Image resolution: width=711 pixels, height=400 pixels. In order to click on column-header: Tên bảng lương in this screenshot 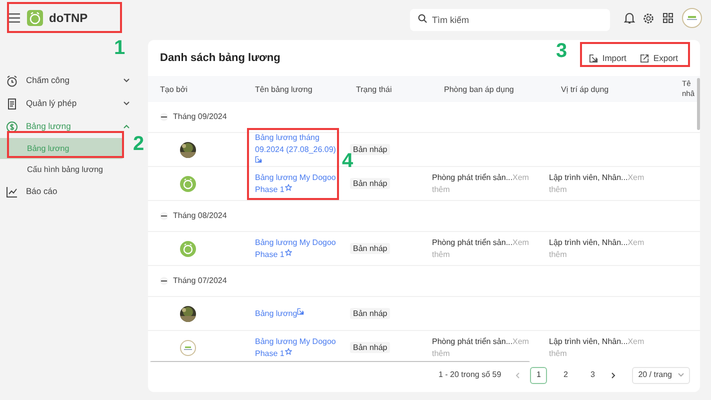, I will do `click(283, 89)`.